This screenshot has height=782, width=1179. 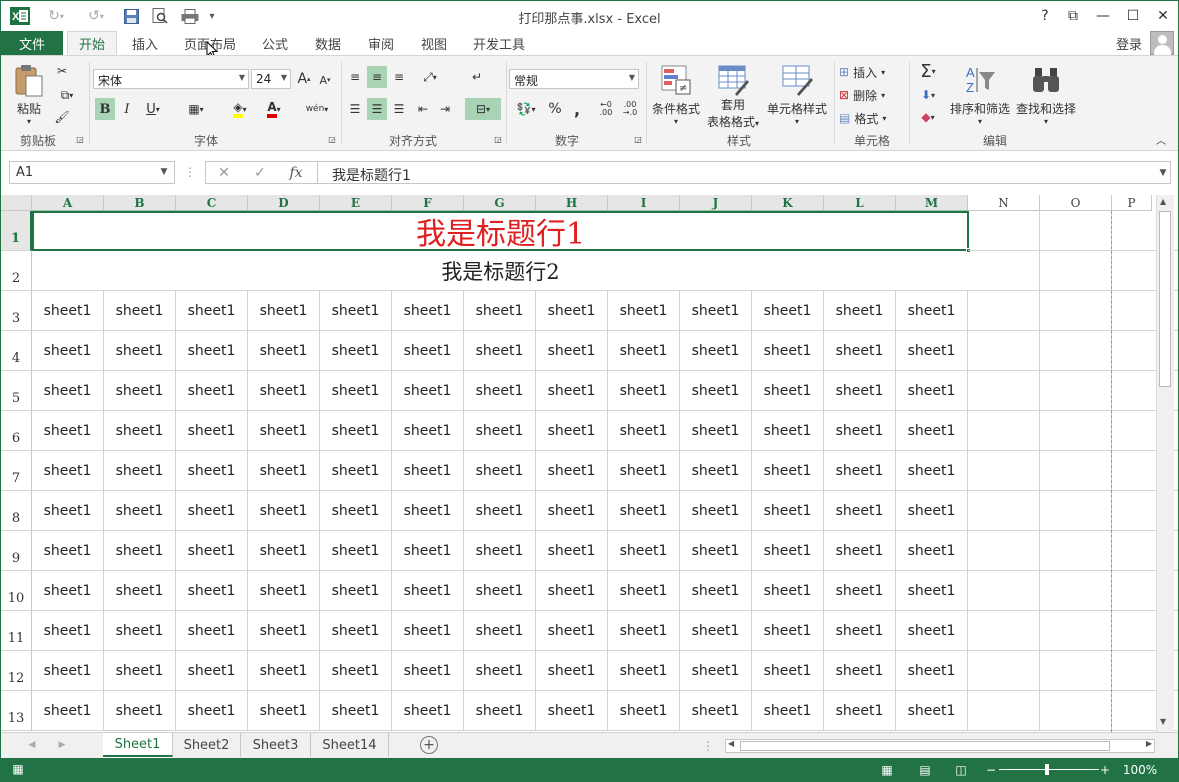 What do you see at coordinates (445, 109) in the screenshot?
I see `increase-indent-icon: ⇥` at bounding box center [445, 109].